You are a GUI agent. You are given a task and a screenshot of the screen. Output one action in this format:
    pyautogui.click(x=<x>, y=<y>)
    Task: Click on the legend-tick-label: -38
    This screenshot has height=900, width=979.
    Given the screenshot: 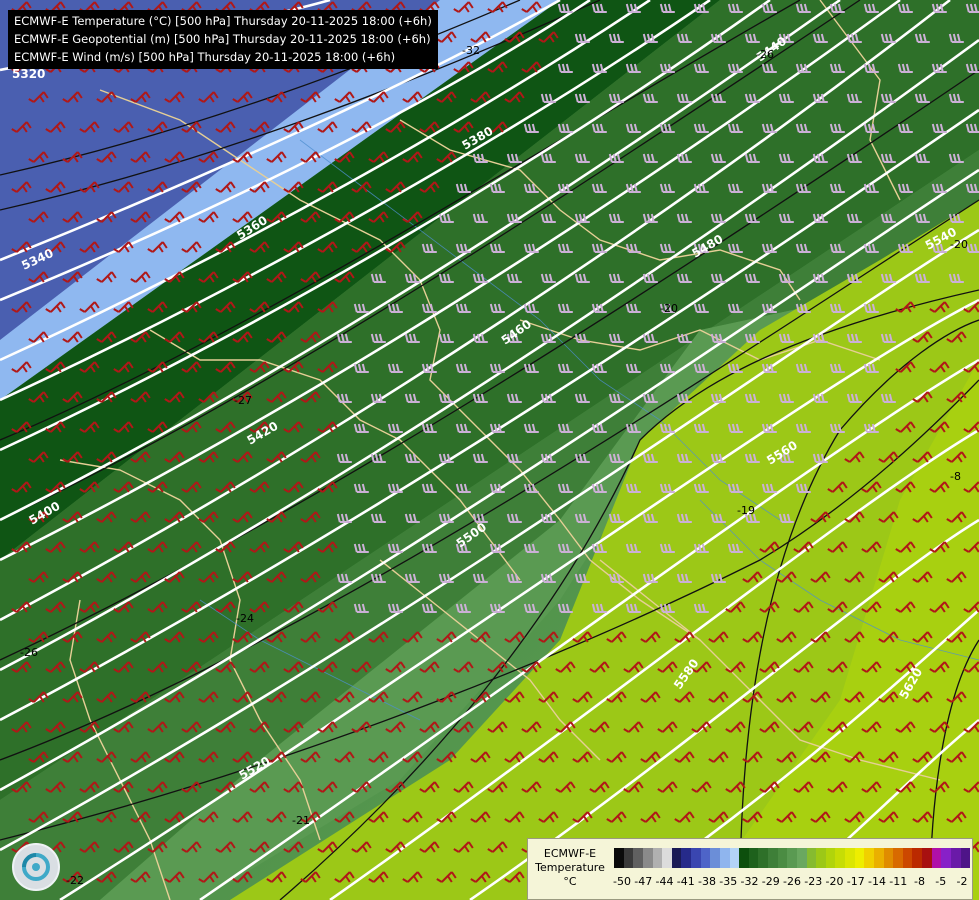 What is the action you would take?
    pyautogui.click(x=707, y=881)
    